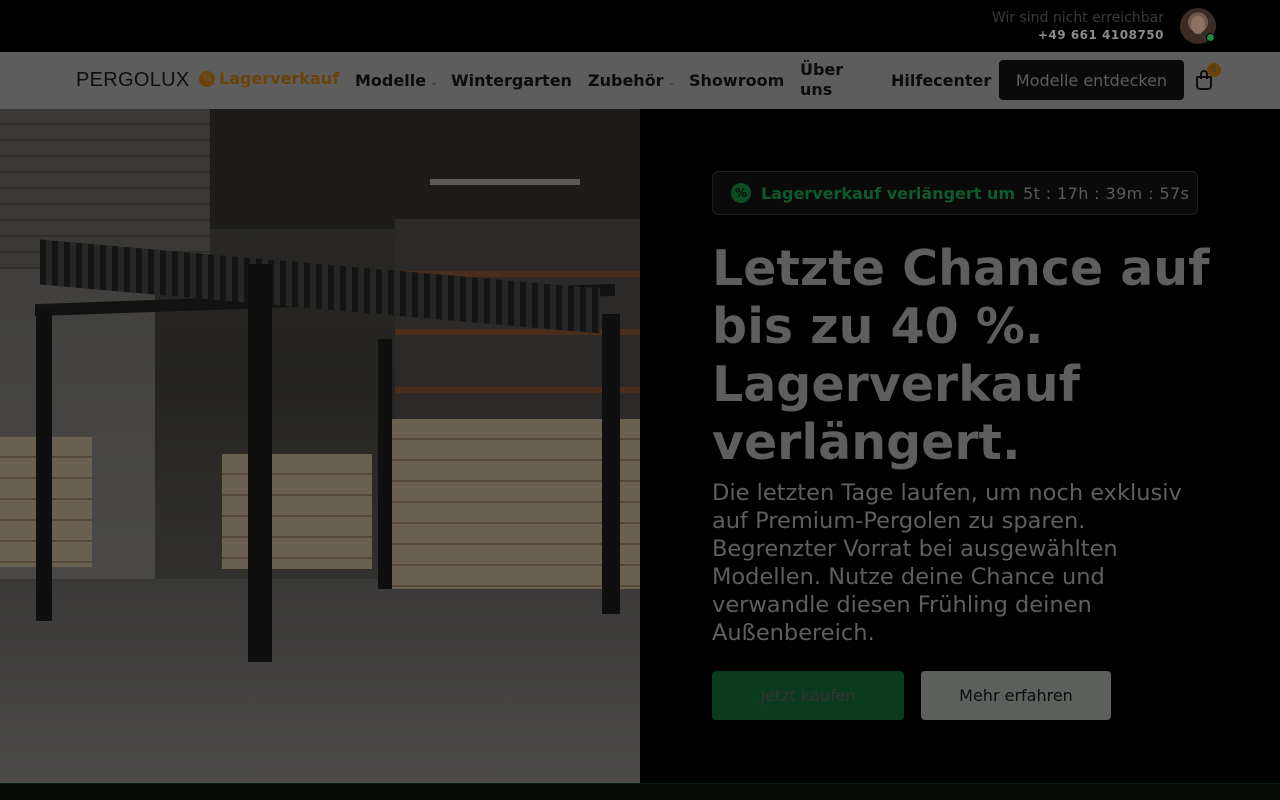 The height and width of the screenshot is (800, 1280). I want to click on nav-item-lagerverkauf: % Lagerverkauf, so click(269, 78).